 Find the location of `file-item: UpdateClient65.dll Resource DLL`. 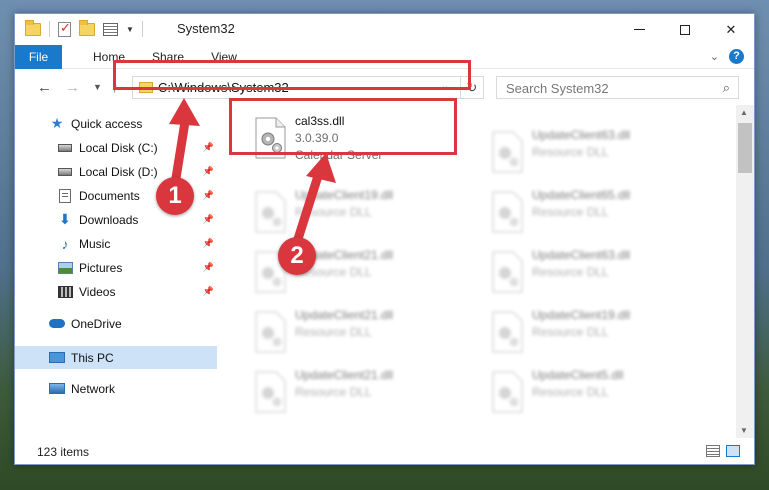

file-item: UpdateClient65.dll Resource DLL is located at coordinates (593, 211).